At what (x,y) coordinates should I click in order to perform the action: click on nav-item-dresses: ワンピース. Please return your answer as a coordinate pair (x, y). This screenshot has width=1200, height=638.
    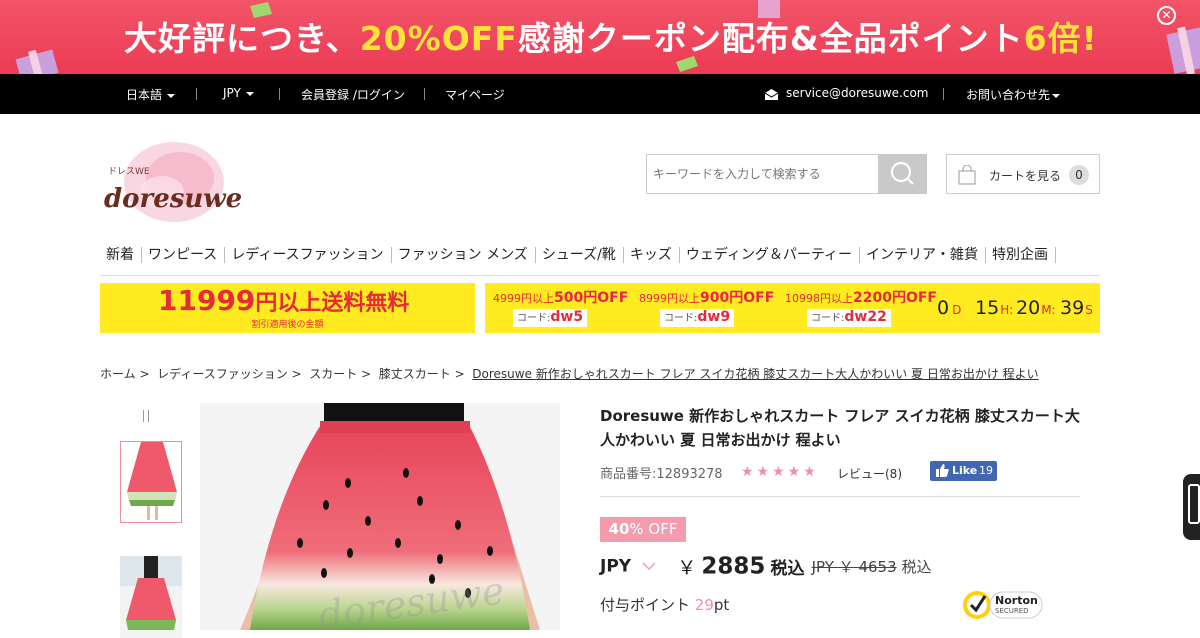
    Looking at the image, I should click on (184, 255).